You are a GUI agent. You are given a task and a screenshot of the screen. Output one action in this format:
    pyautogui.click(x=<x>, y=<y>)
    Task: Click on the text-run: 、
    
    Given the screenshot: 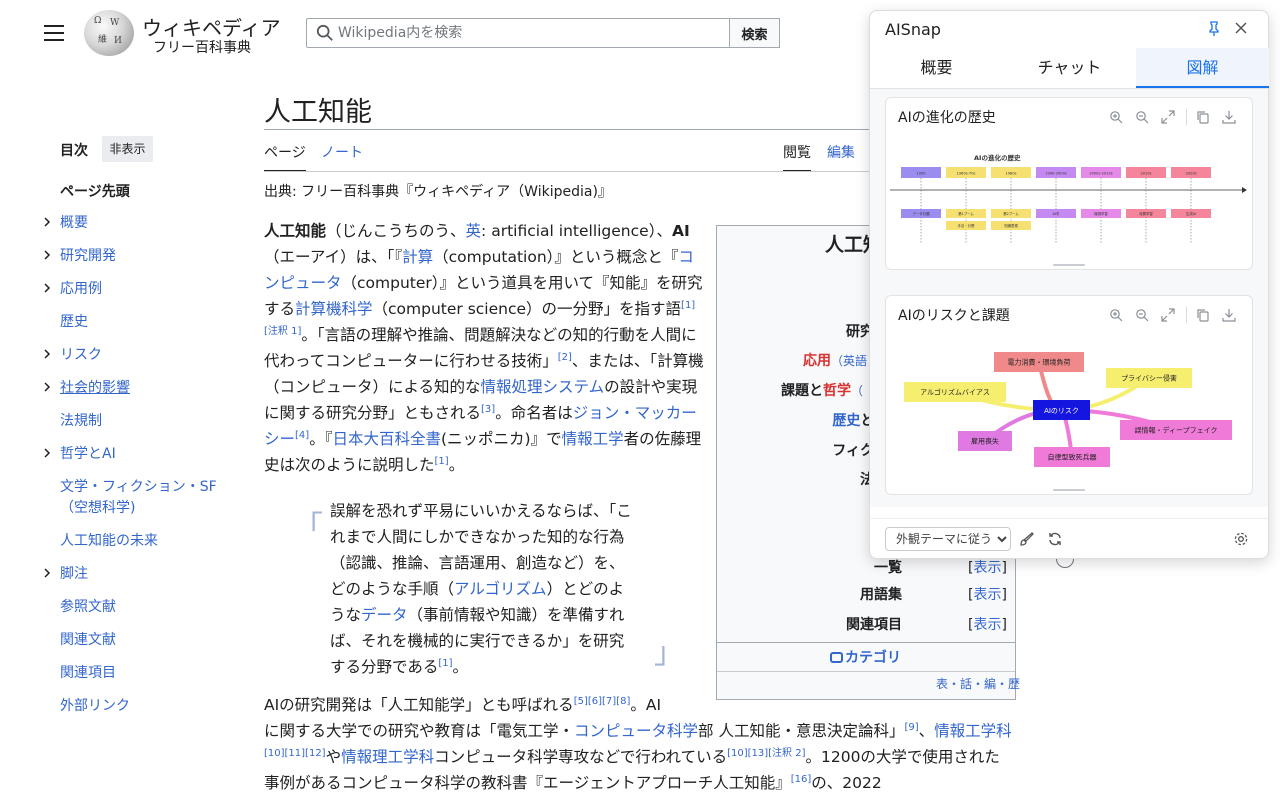 What is the action you would take?
    pyautogui.click(x=926, y=731)
    